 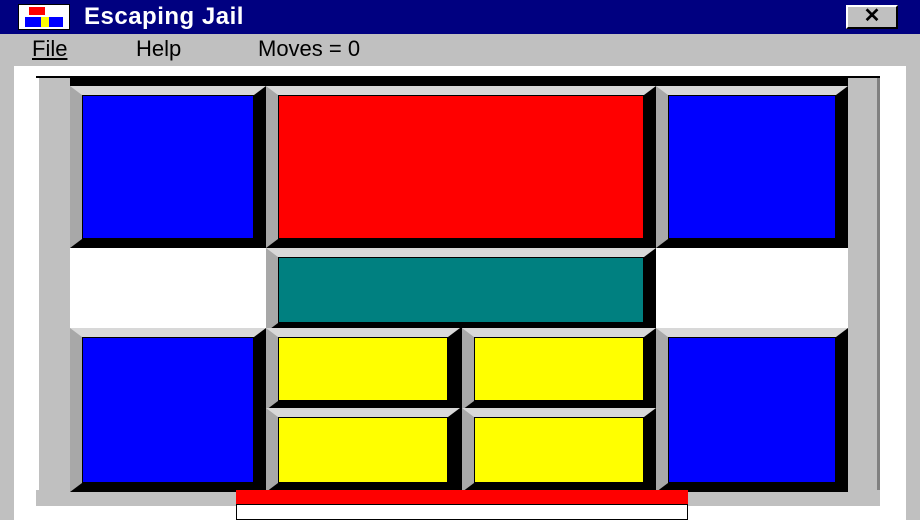 I want to click on menu-file-label: File, so click(x=50, y=48).